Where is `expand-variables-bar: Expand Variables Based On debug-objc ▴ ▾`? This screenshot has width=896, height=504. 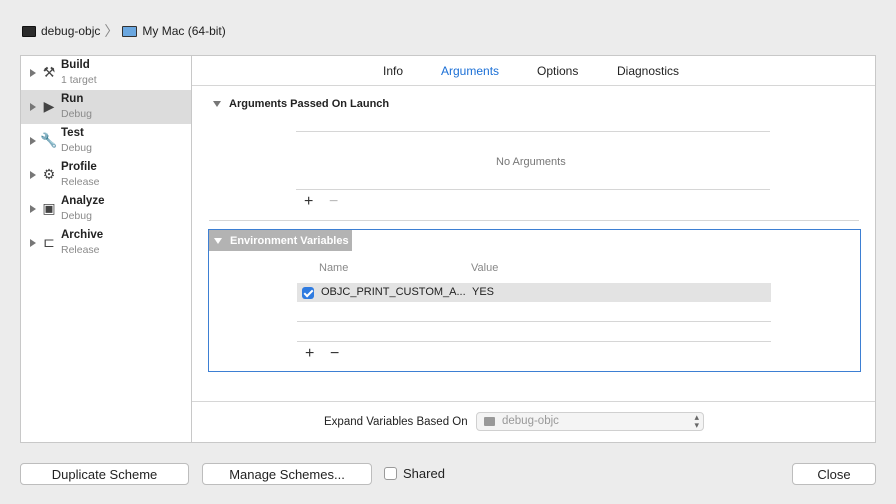 expand-variables-bar: Expand Variables Based On debug-objc ▴ ▾ is located at coordinates (533, 422).